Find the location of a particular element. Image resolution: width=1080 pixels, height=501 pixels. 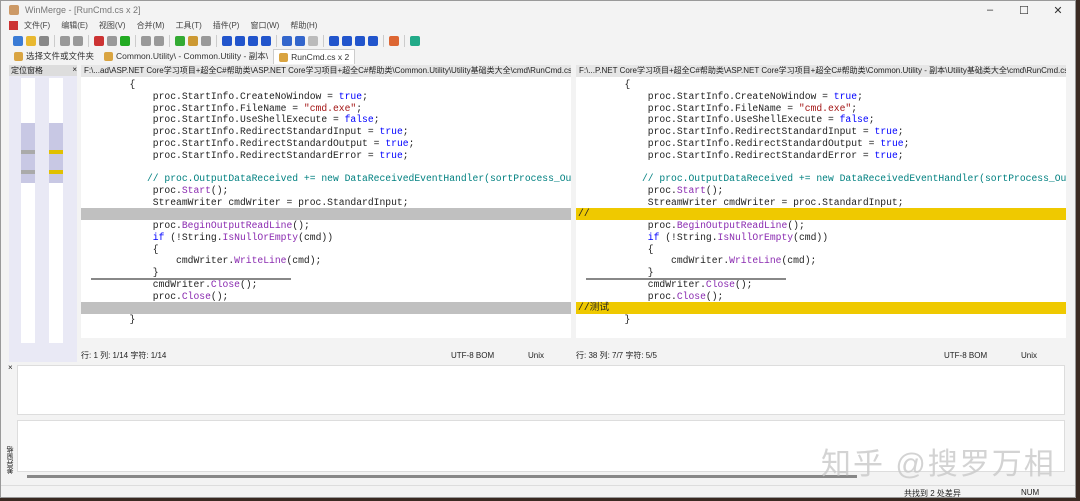

tab: 选择文件或文件夹 is located at coordinates (54, 56).